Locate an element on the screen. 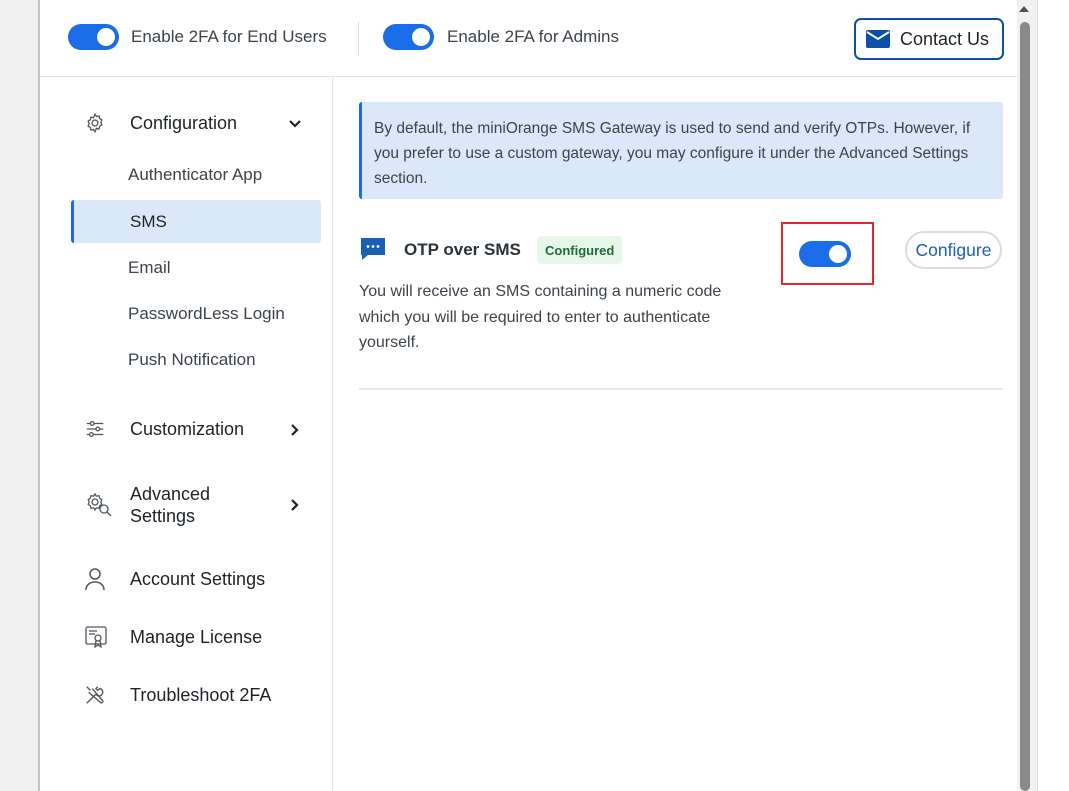 The width and height of the screenshot is (1069, 791). sidebar-subitem-authenticator-app: Authenticator App is located at coordinates (195, 175).